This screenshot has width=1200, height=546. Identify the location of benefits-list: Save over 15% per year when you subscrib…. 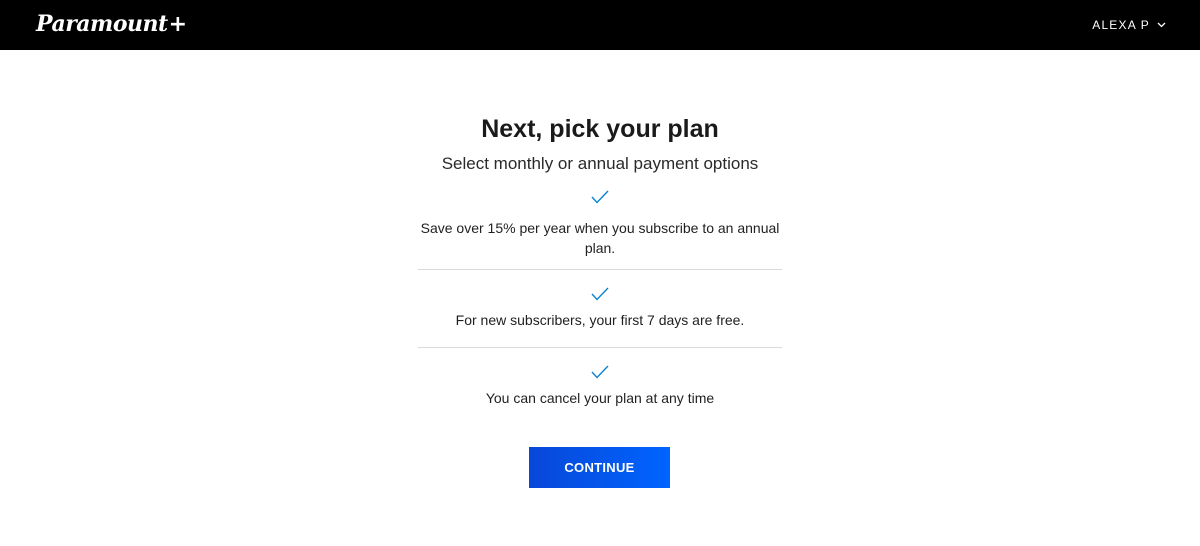
(600, 307).